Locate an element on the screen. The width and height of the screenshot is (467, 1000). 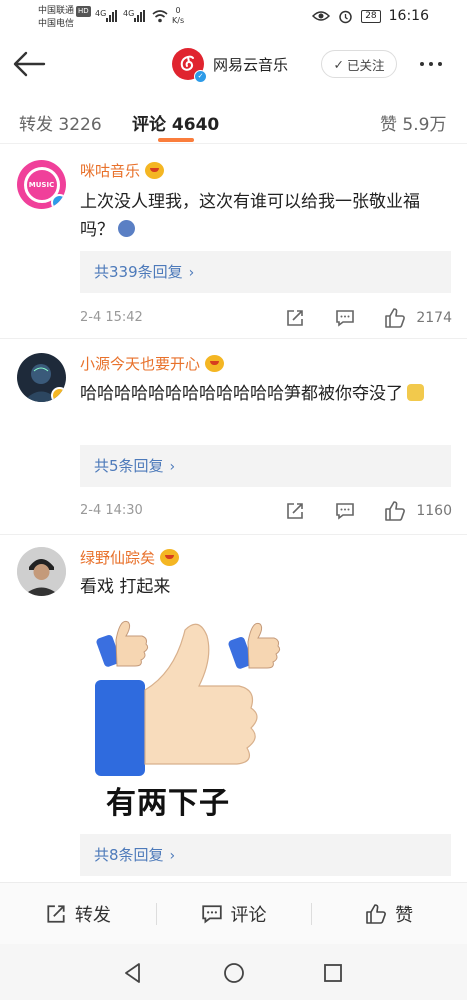
comment-date: 2-4 15:42 is located at coordinates (111, 317).